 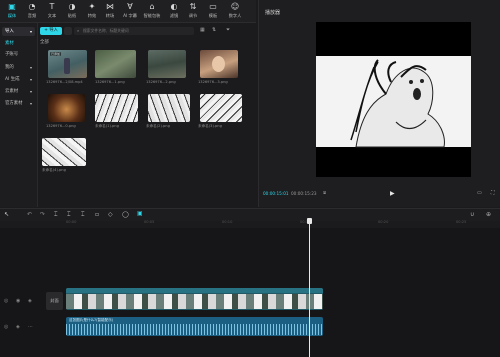 What do you see at coordinates (488, 214) in the screenshot?
I see `zoom-icon: ⊕` at bounding box center [488, 214].